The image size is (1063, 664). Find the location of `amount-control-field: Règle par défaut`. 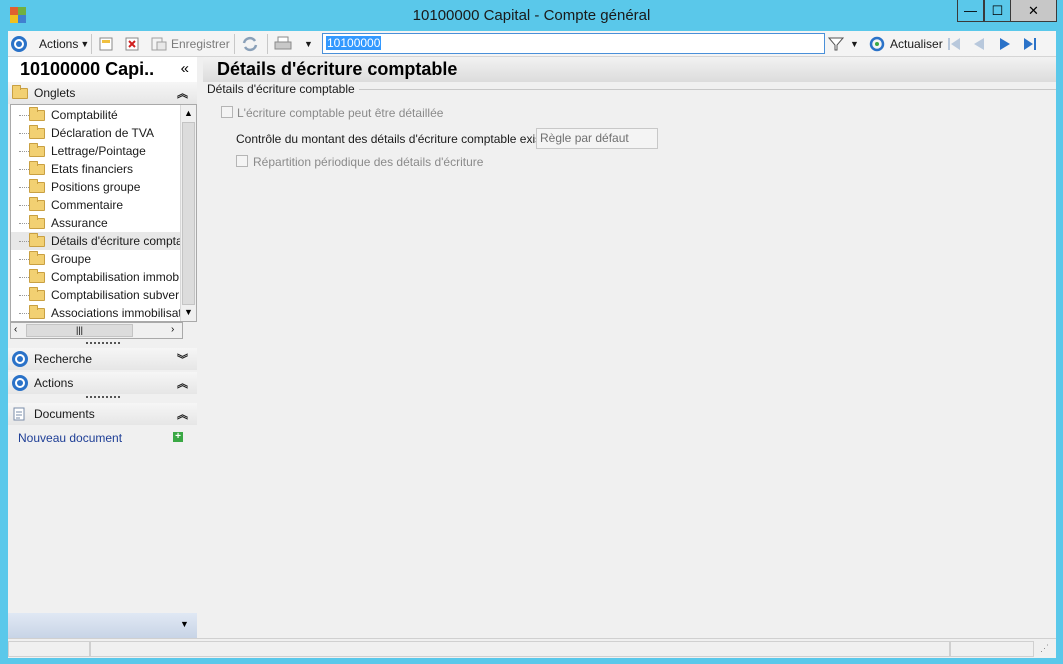

amount-control-field: Règle par défaut is located at coordinates (597, 138).